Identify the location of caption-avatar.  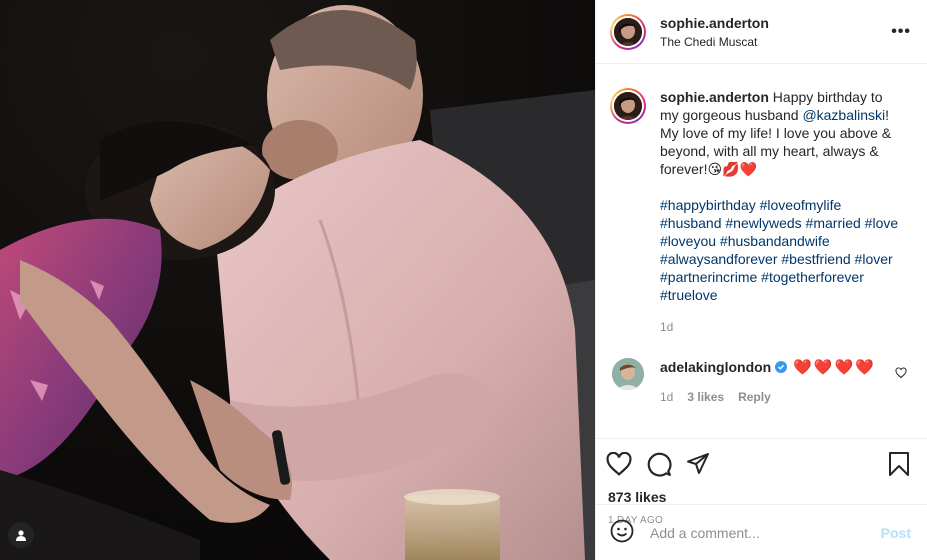
(628, 106).